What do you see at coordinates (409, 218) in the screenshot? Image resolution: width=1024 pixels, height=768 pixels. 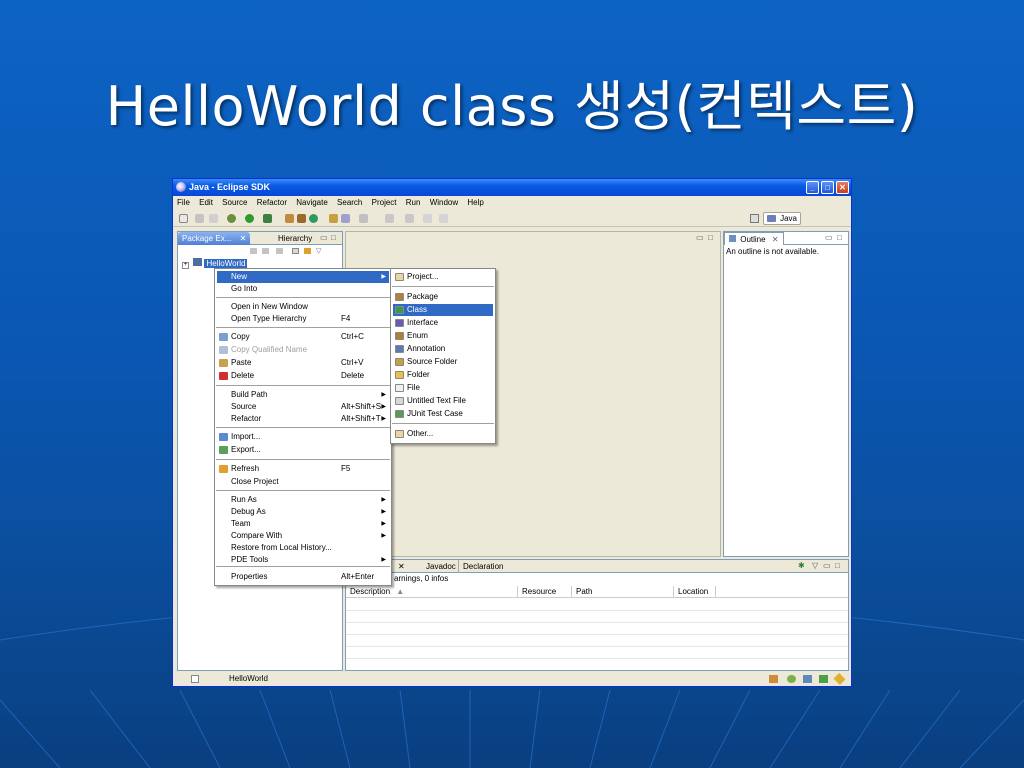 I see `prev-annotation-icon` at bounding box center [409, 218].